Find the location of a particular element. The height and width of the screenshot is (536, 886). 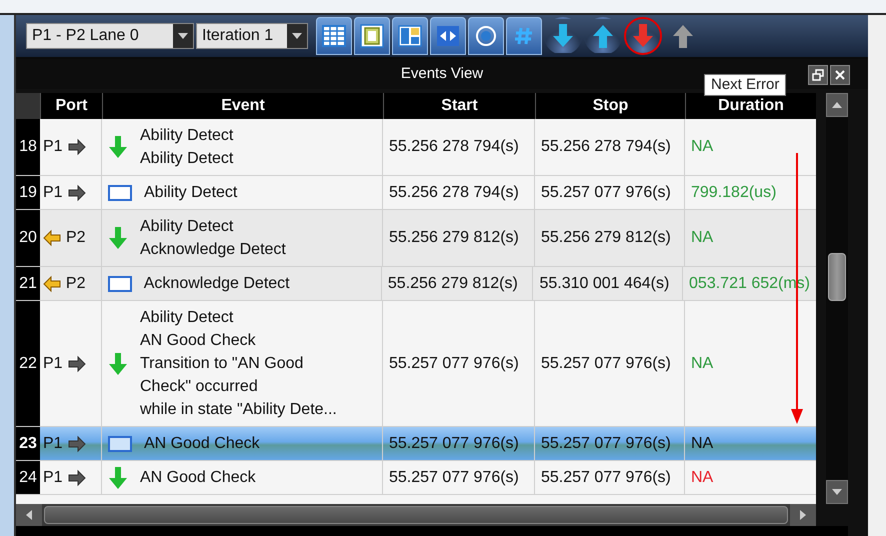

up-triangle-icon is located at coordinates (837, 105).